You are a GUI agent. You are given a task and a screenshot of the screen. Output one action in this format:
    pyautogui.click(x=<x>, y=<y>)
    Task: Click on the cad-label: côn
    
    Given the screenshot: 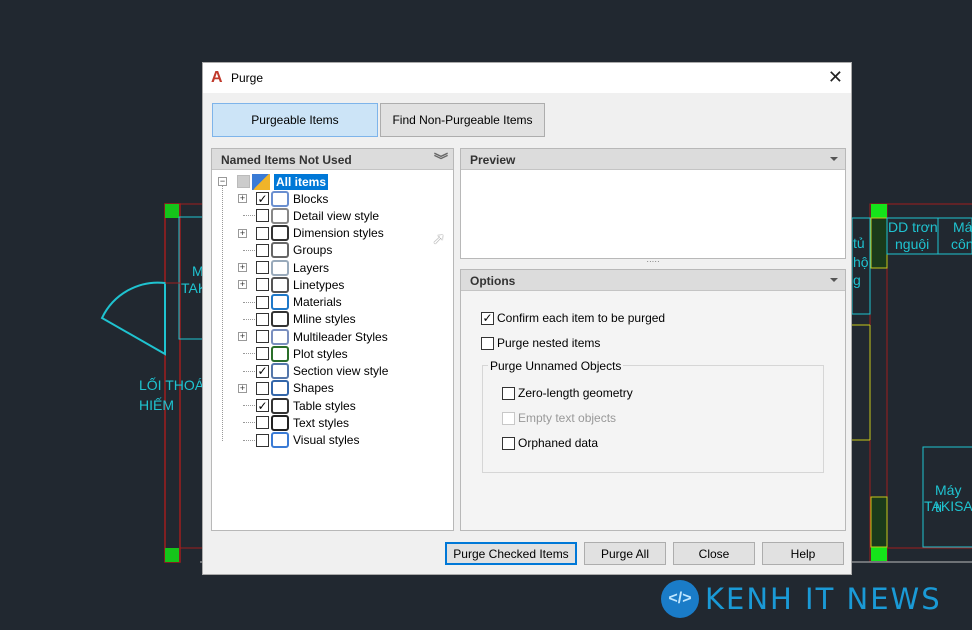 What is the action you would take?
    pyautogui.click(x=961, y=244)
    